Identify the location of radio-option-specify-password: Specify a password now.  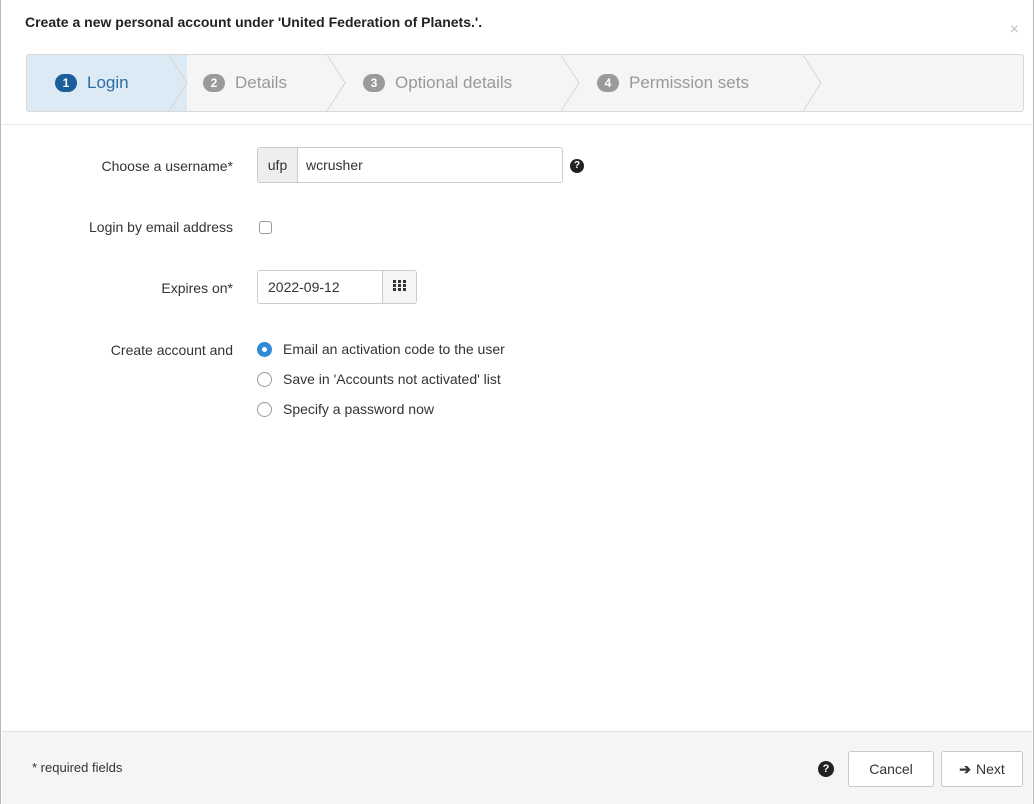
(345, 409).